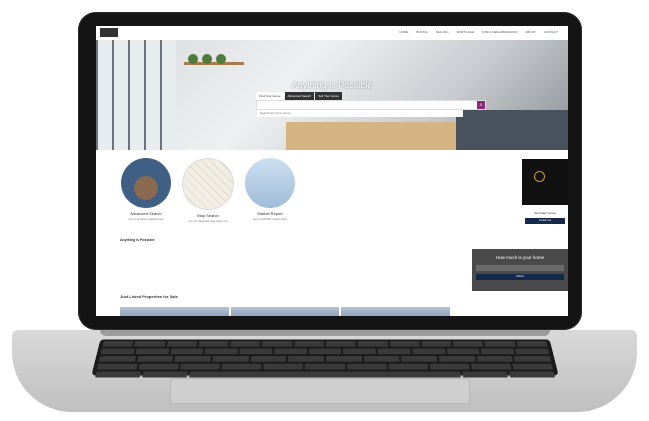 This screenshot has width=649, height=421. Describe the element at coordinates (403, 32) in the screenshot. I see `nav-item-home: HOME` at that location.